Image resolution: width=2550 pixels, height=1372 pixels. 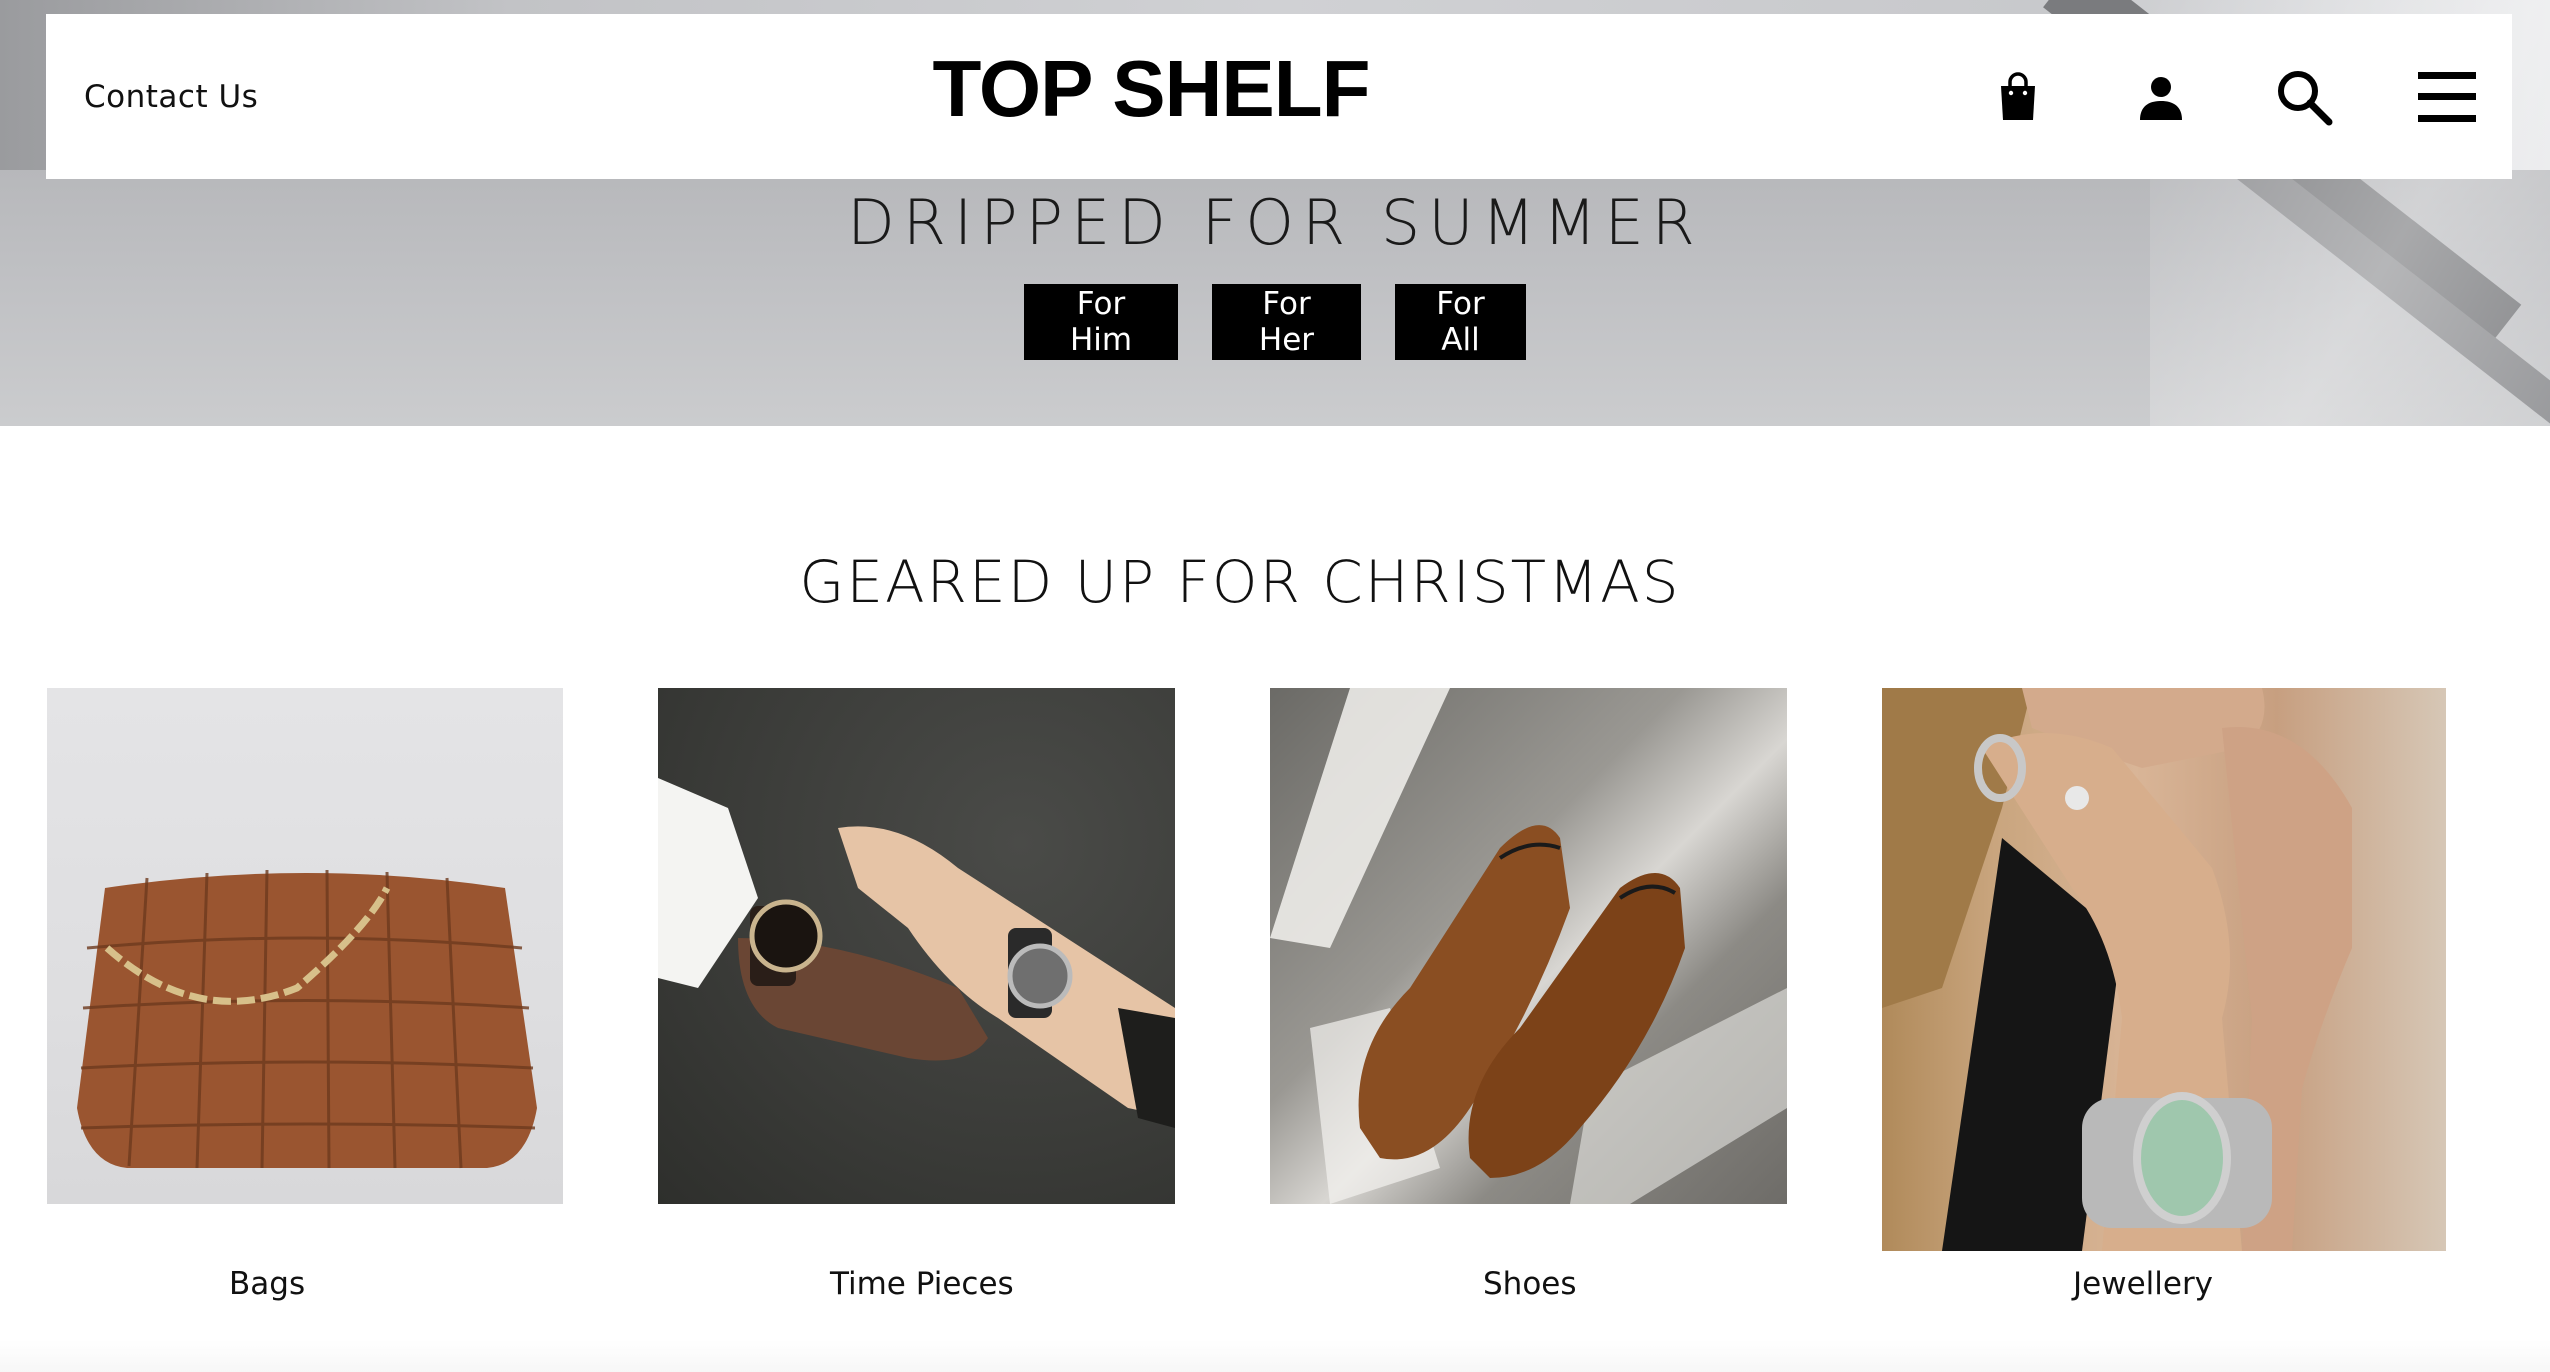 What do you see at coordinates (1286, 322) in the screenshot?
I see `for-her-button: For Her` at bounding box center [1286, 322].